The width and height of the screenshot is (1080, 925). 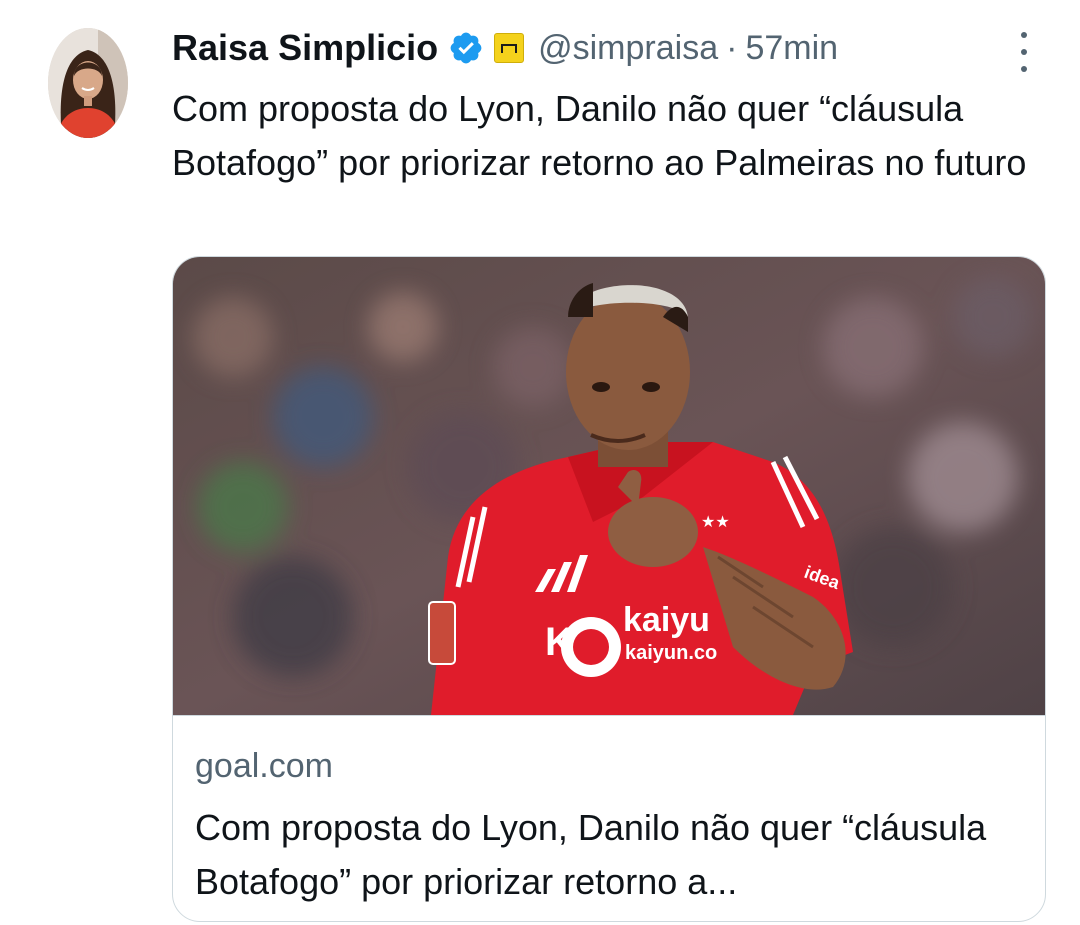 What do you see at coordinates (671, 653) in the screenshot?
I see `jersey-sponsor-url: kaiyun.co` at bounding box center [671, 653].